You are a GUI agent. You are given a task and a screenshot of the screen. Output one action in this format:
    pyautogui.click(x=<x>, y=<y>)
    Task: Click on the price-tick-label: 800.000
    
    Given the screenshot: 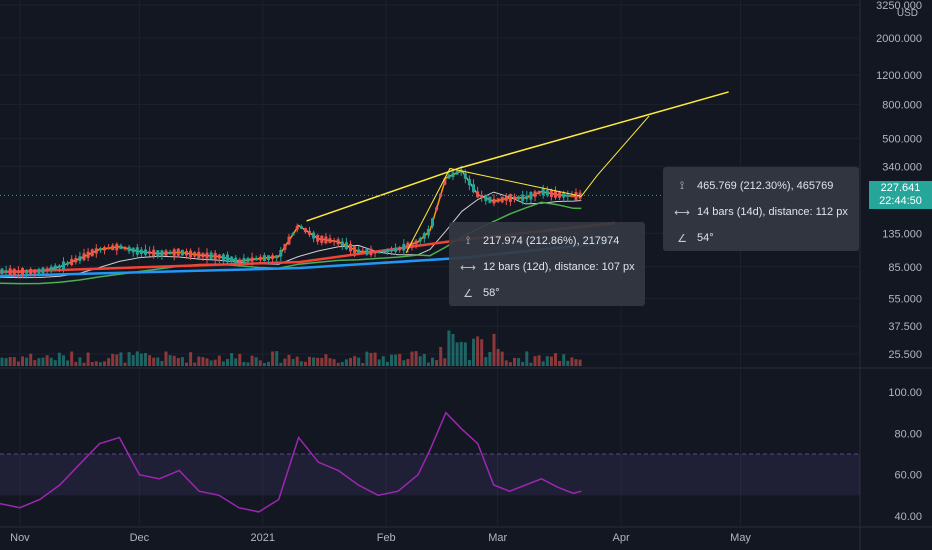 What is the action you would take?
    pyautogui.click(x=902, y=105)
    